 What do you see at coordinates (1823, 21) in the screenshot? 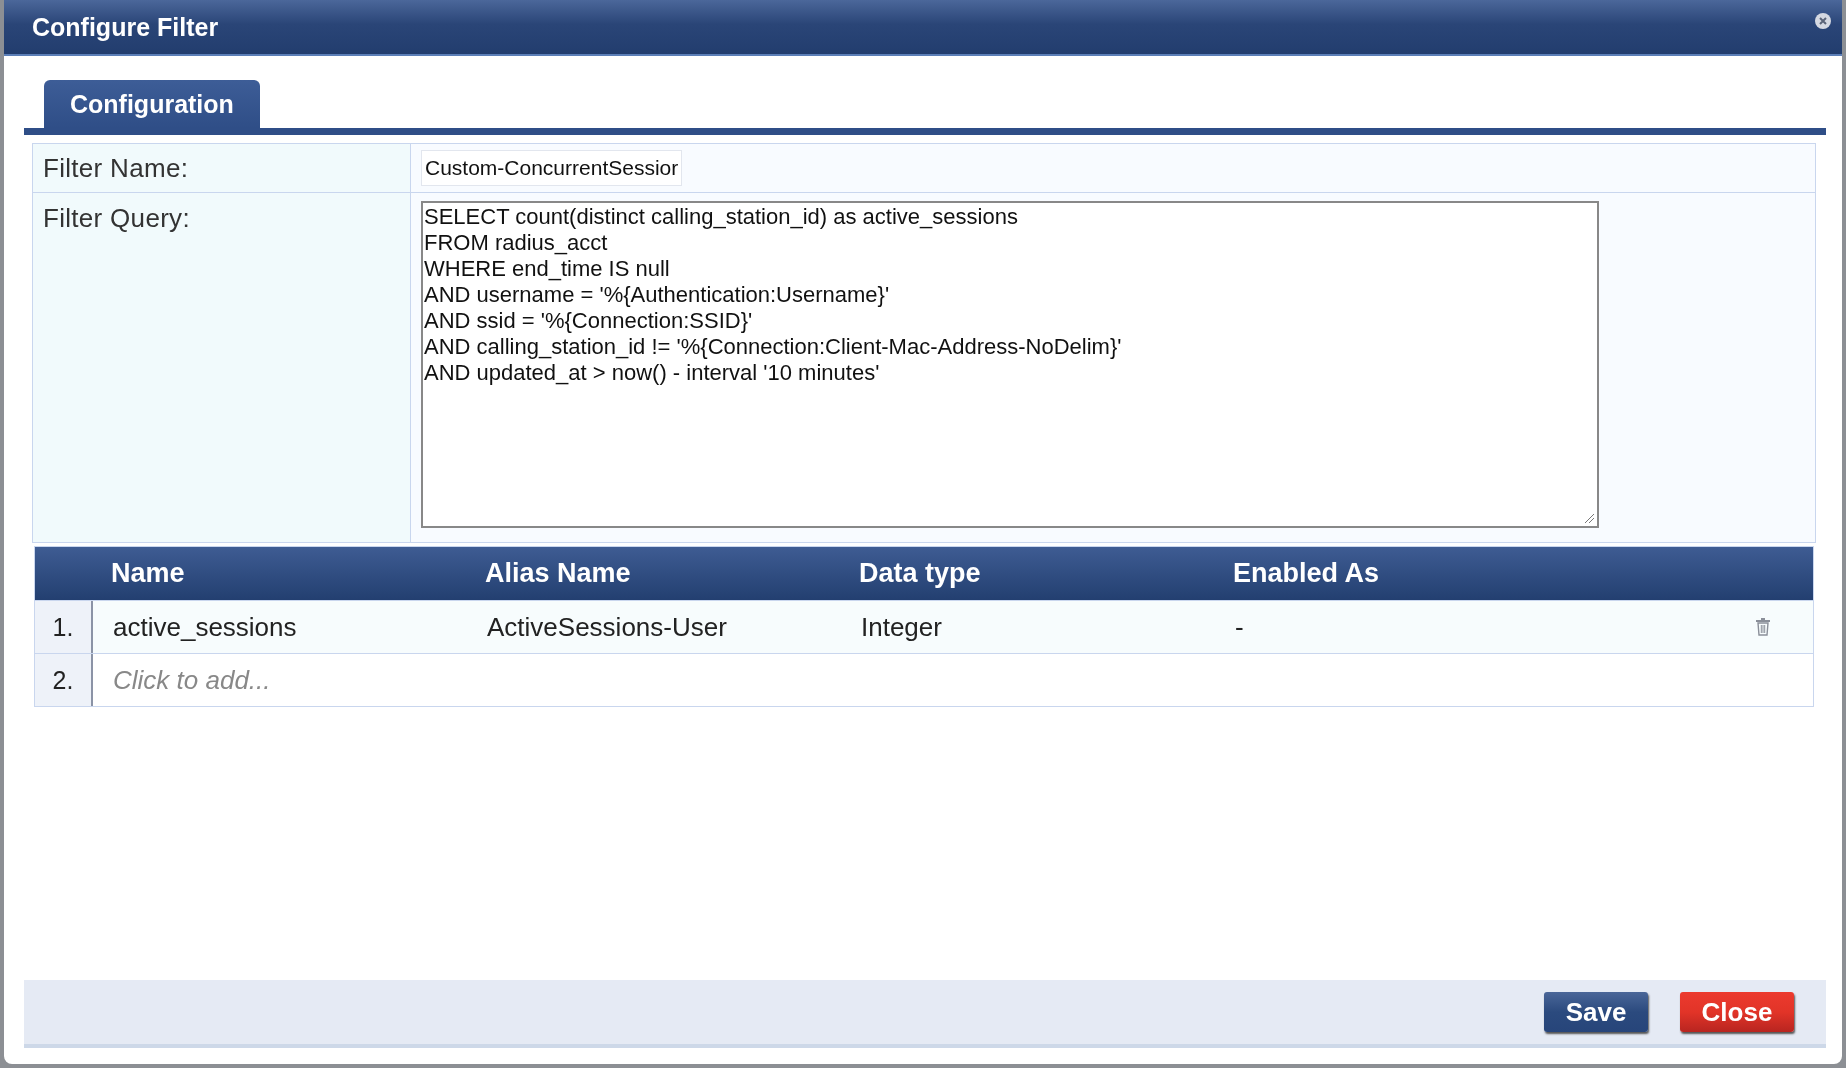
I see `close-icon` at bounding box center [1823, 21].